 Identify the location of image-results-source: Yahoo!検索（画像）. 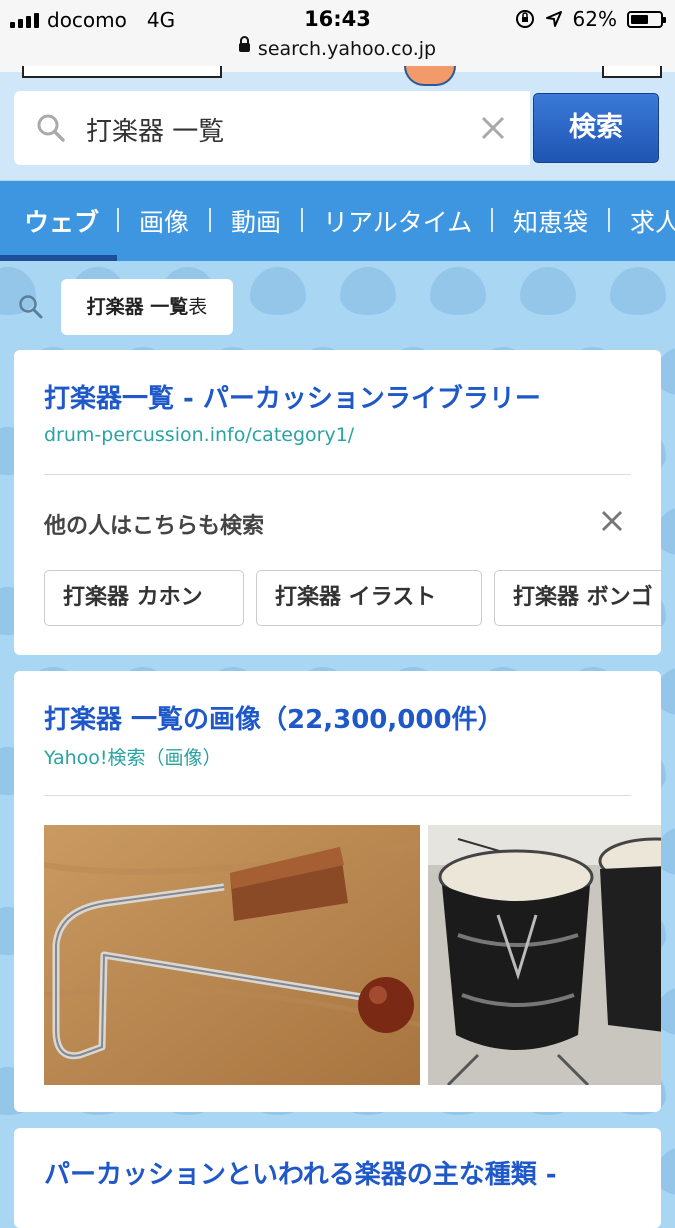
(133, 756).